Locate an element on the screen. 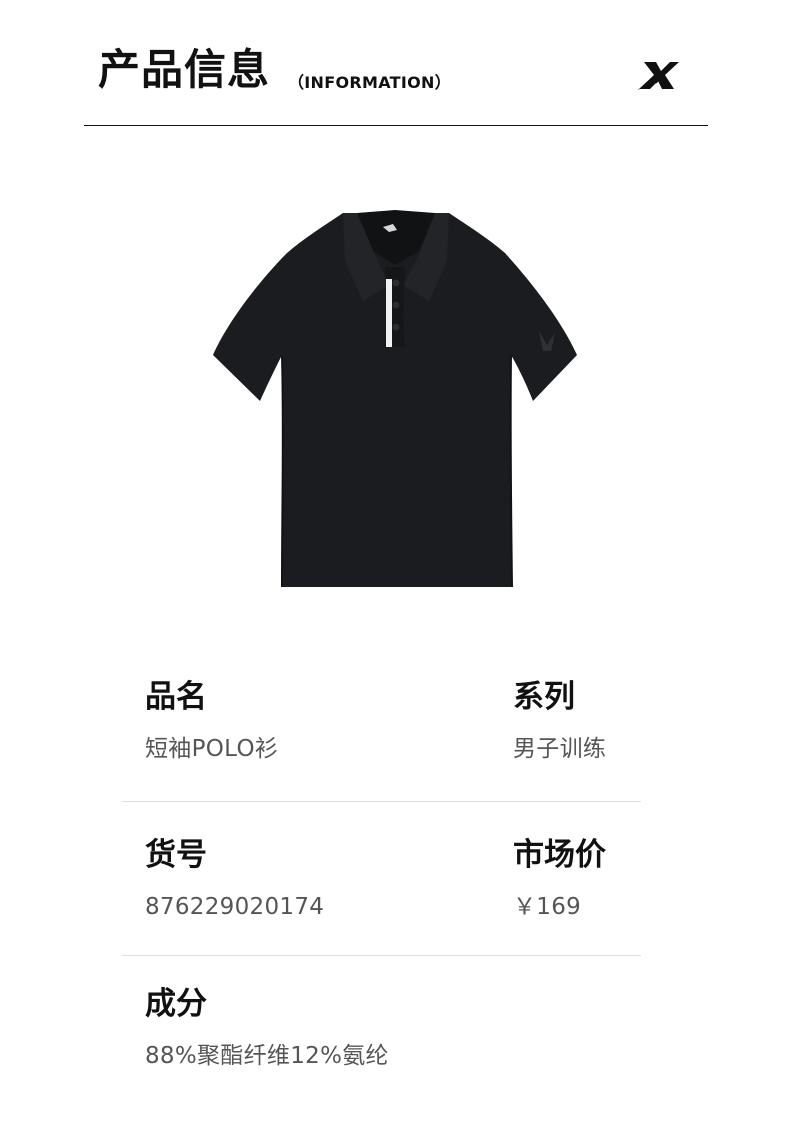 The image size is (790, 1131). header: 产品信息 （INFORMATION） is located at coordinates (395, 63).